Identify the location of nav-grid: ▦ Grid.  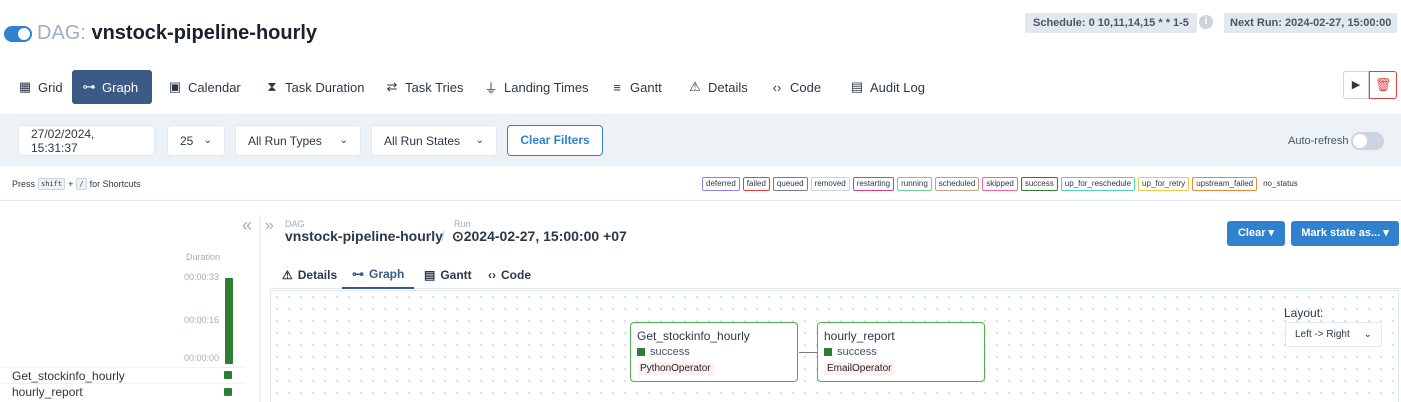
(40, 87).